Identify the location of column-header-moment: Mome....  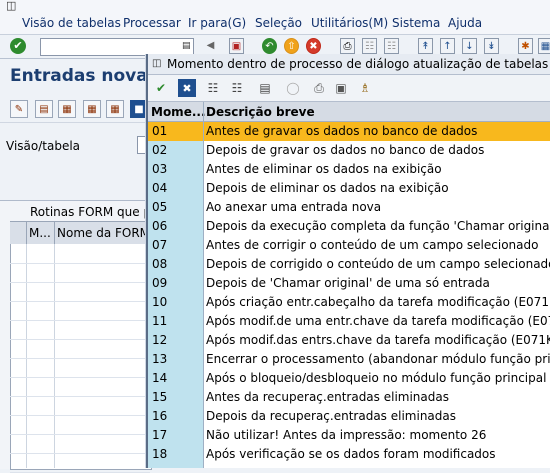
(178, 112).